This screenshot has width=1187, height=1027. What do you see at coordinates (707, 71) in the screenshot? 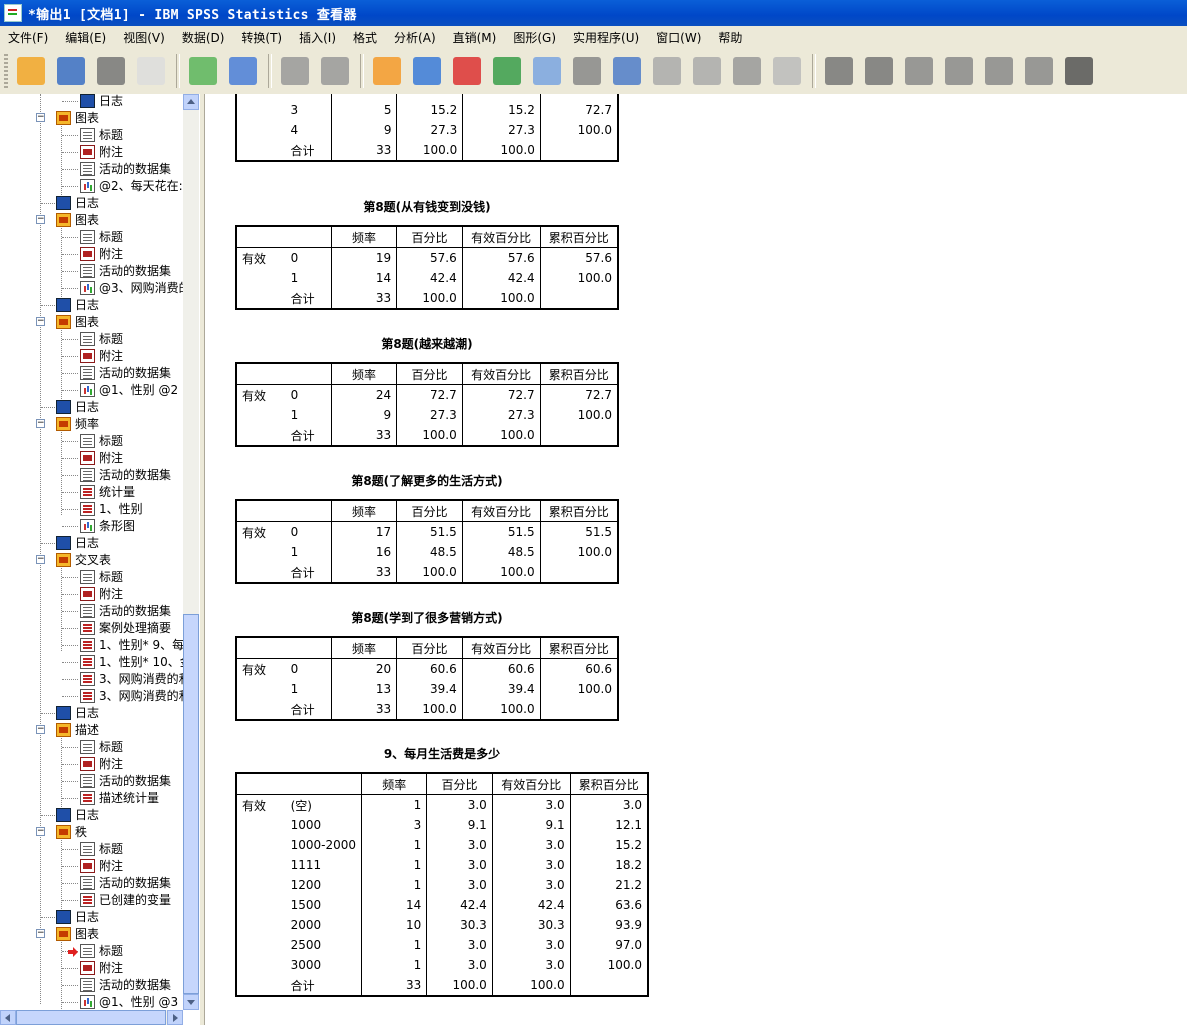
I see `outline-button` at bounding box center [707, 71].